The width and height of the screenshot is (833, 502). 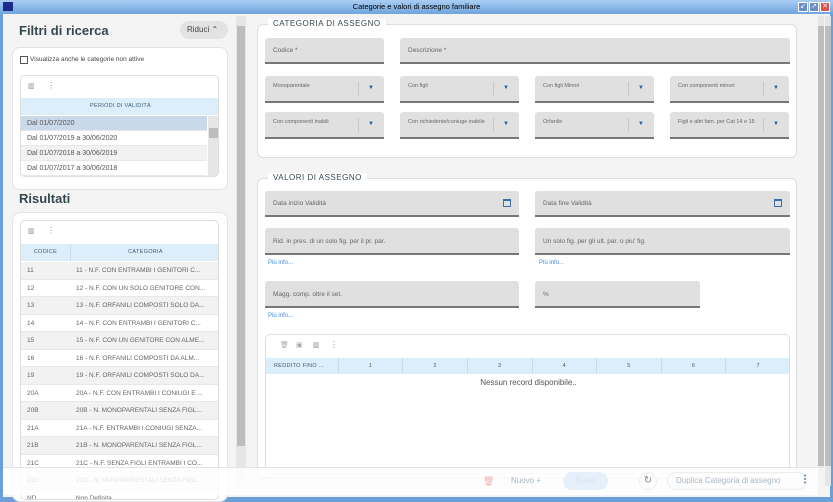 I want to click on percent-field: %, so click(x=617, y=294).